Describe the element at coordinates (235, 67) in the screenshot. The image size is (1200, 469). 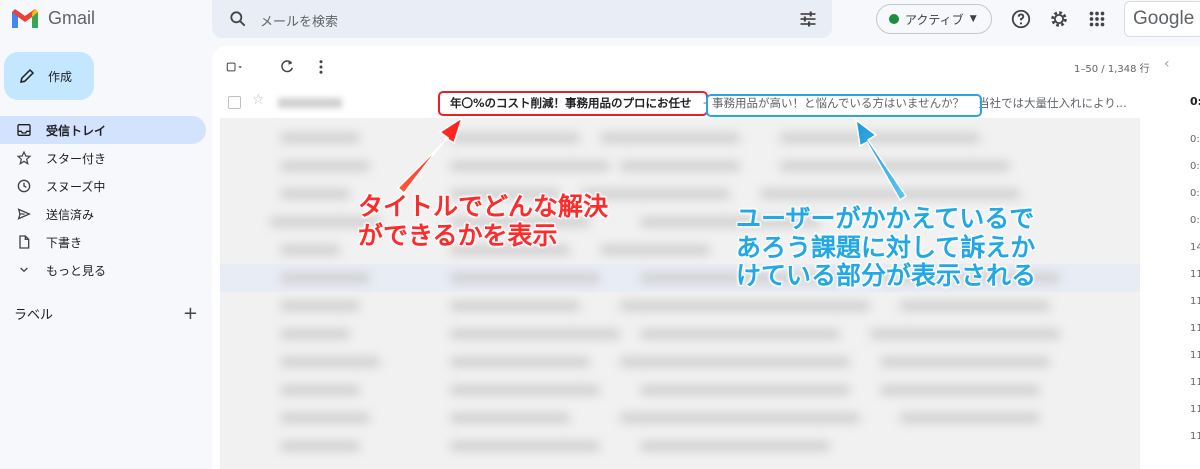
I see `select-all-checkbox` at that location.